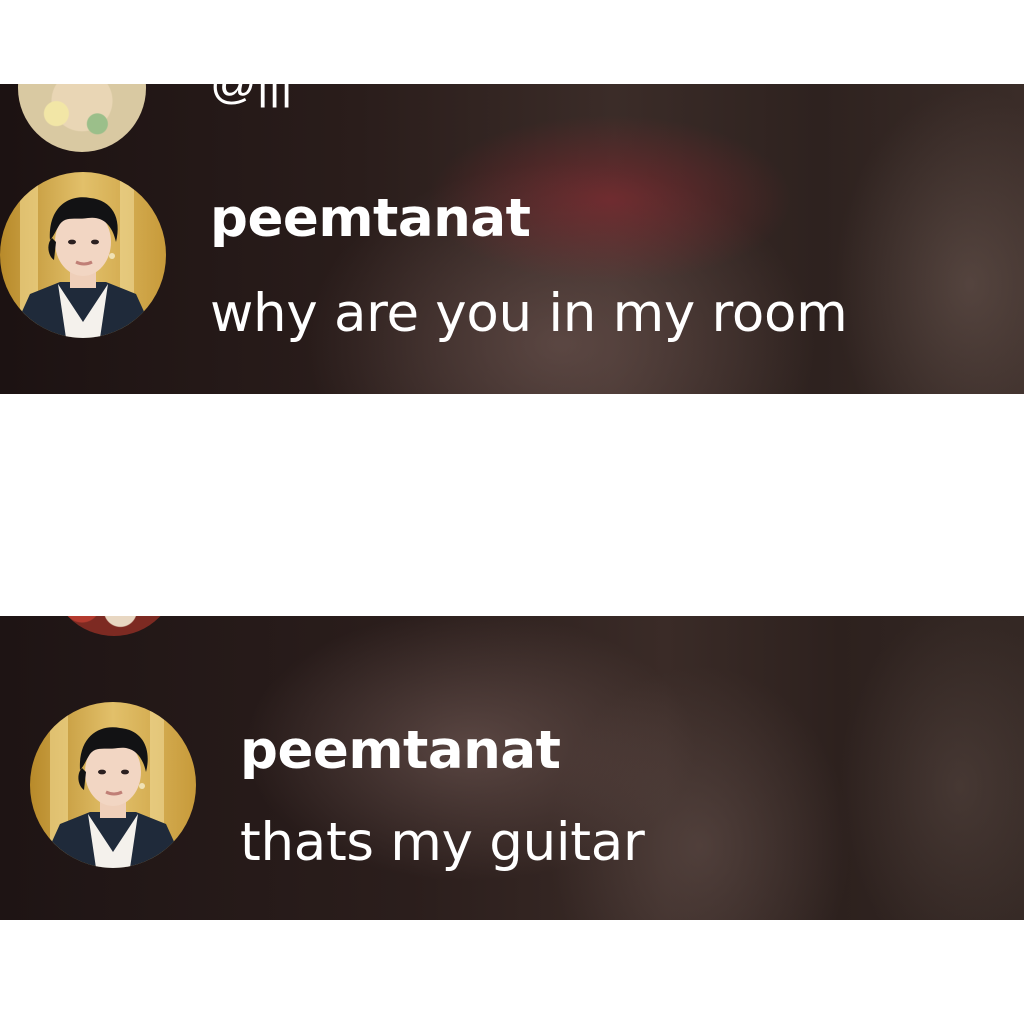  Describe the element at coordinates (251, 97) in the screenshot. I see `previous-comment-fragment: @|||` at that location.